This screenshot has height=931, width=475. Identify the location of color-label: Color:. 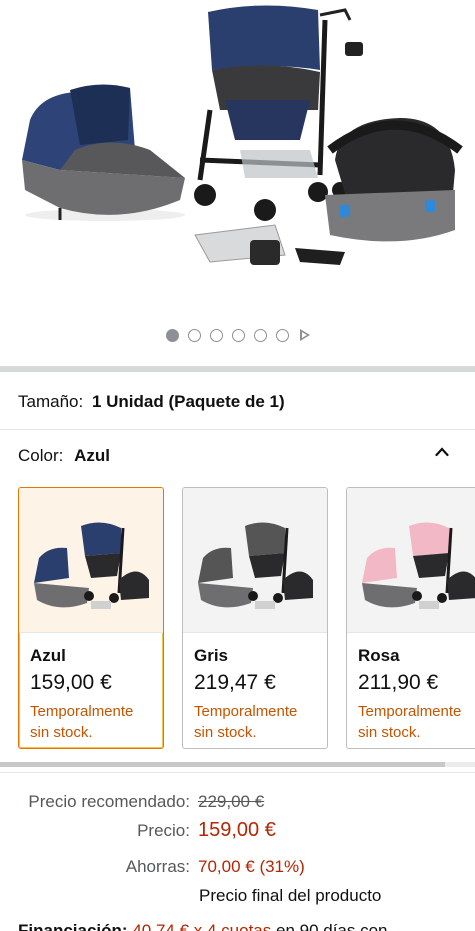
(41, 455).